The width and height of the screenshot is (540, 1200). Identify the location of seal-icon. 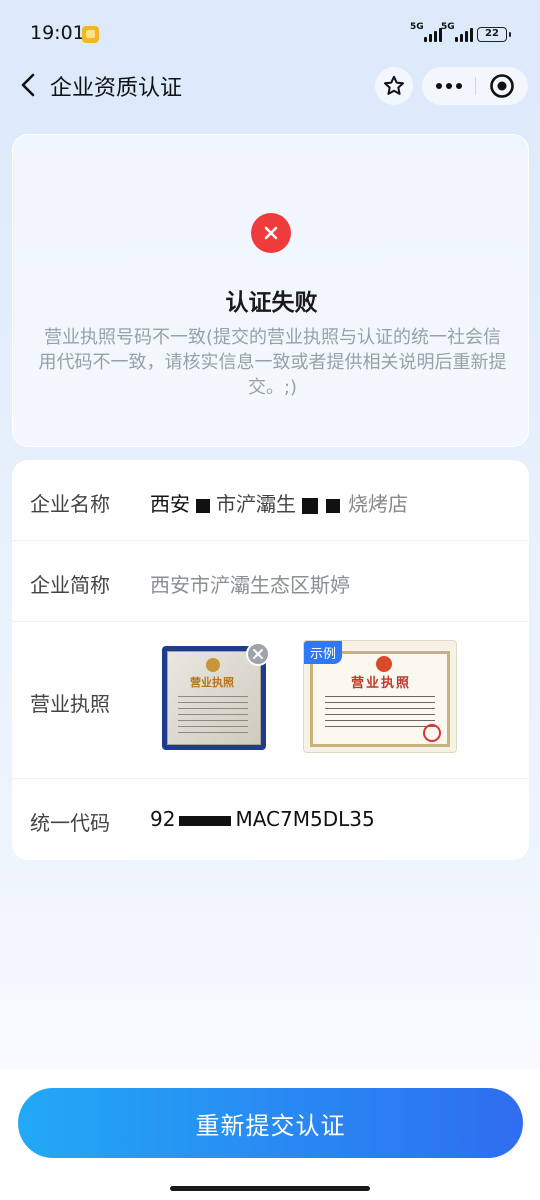
(432, 733).